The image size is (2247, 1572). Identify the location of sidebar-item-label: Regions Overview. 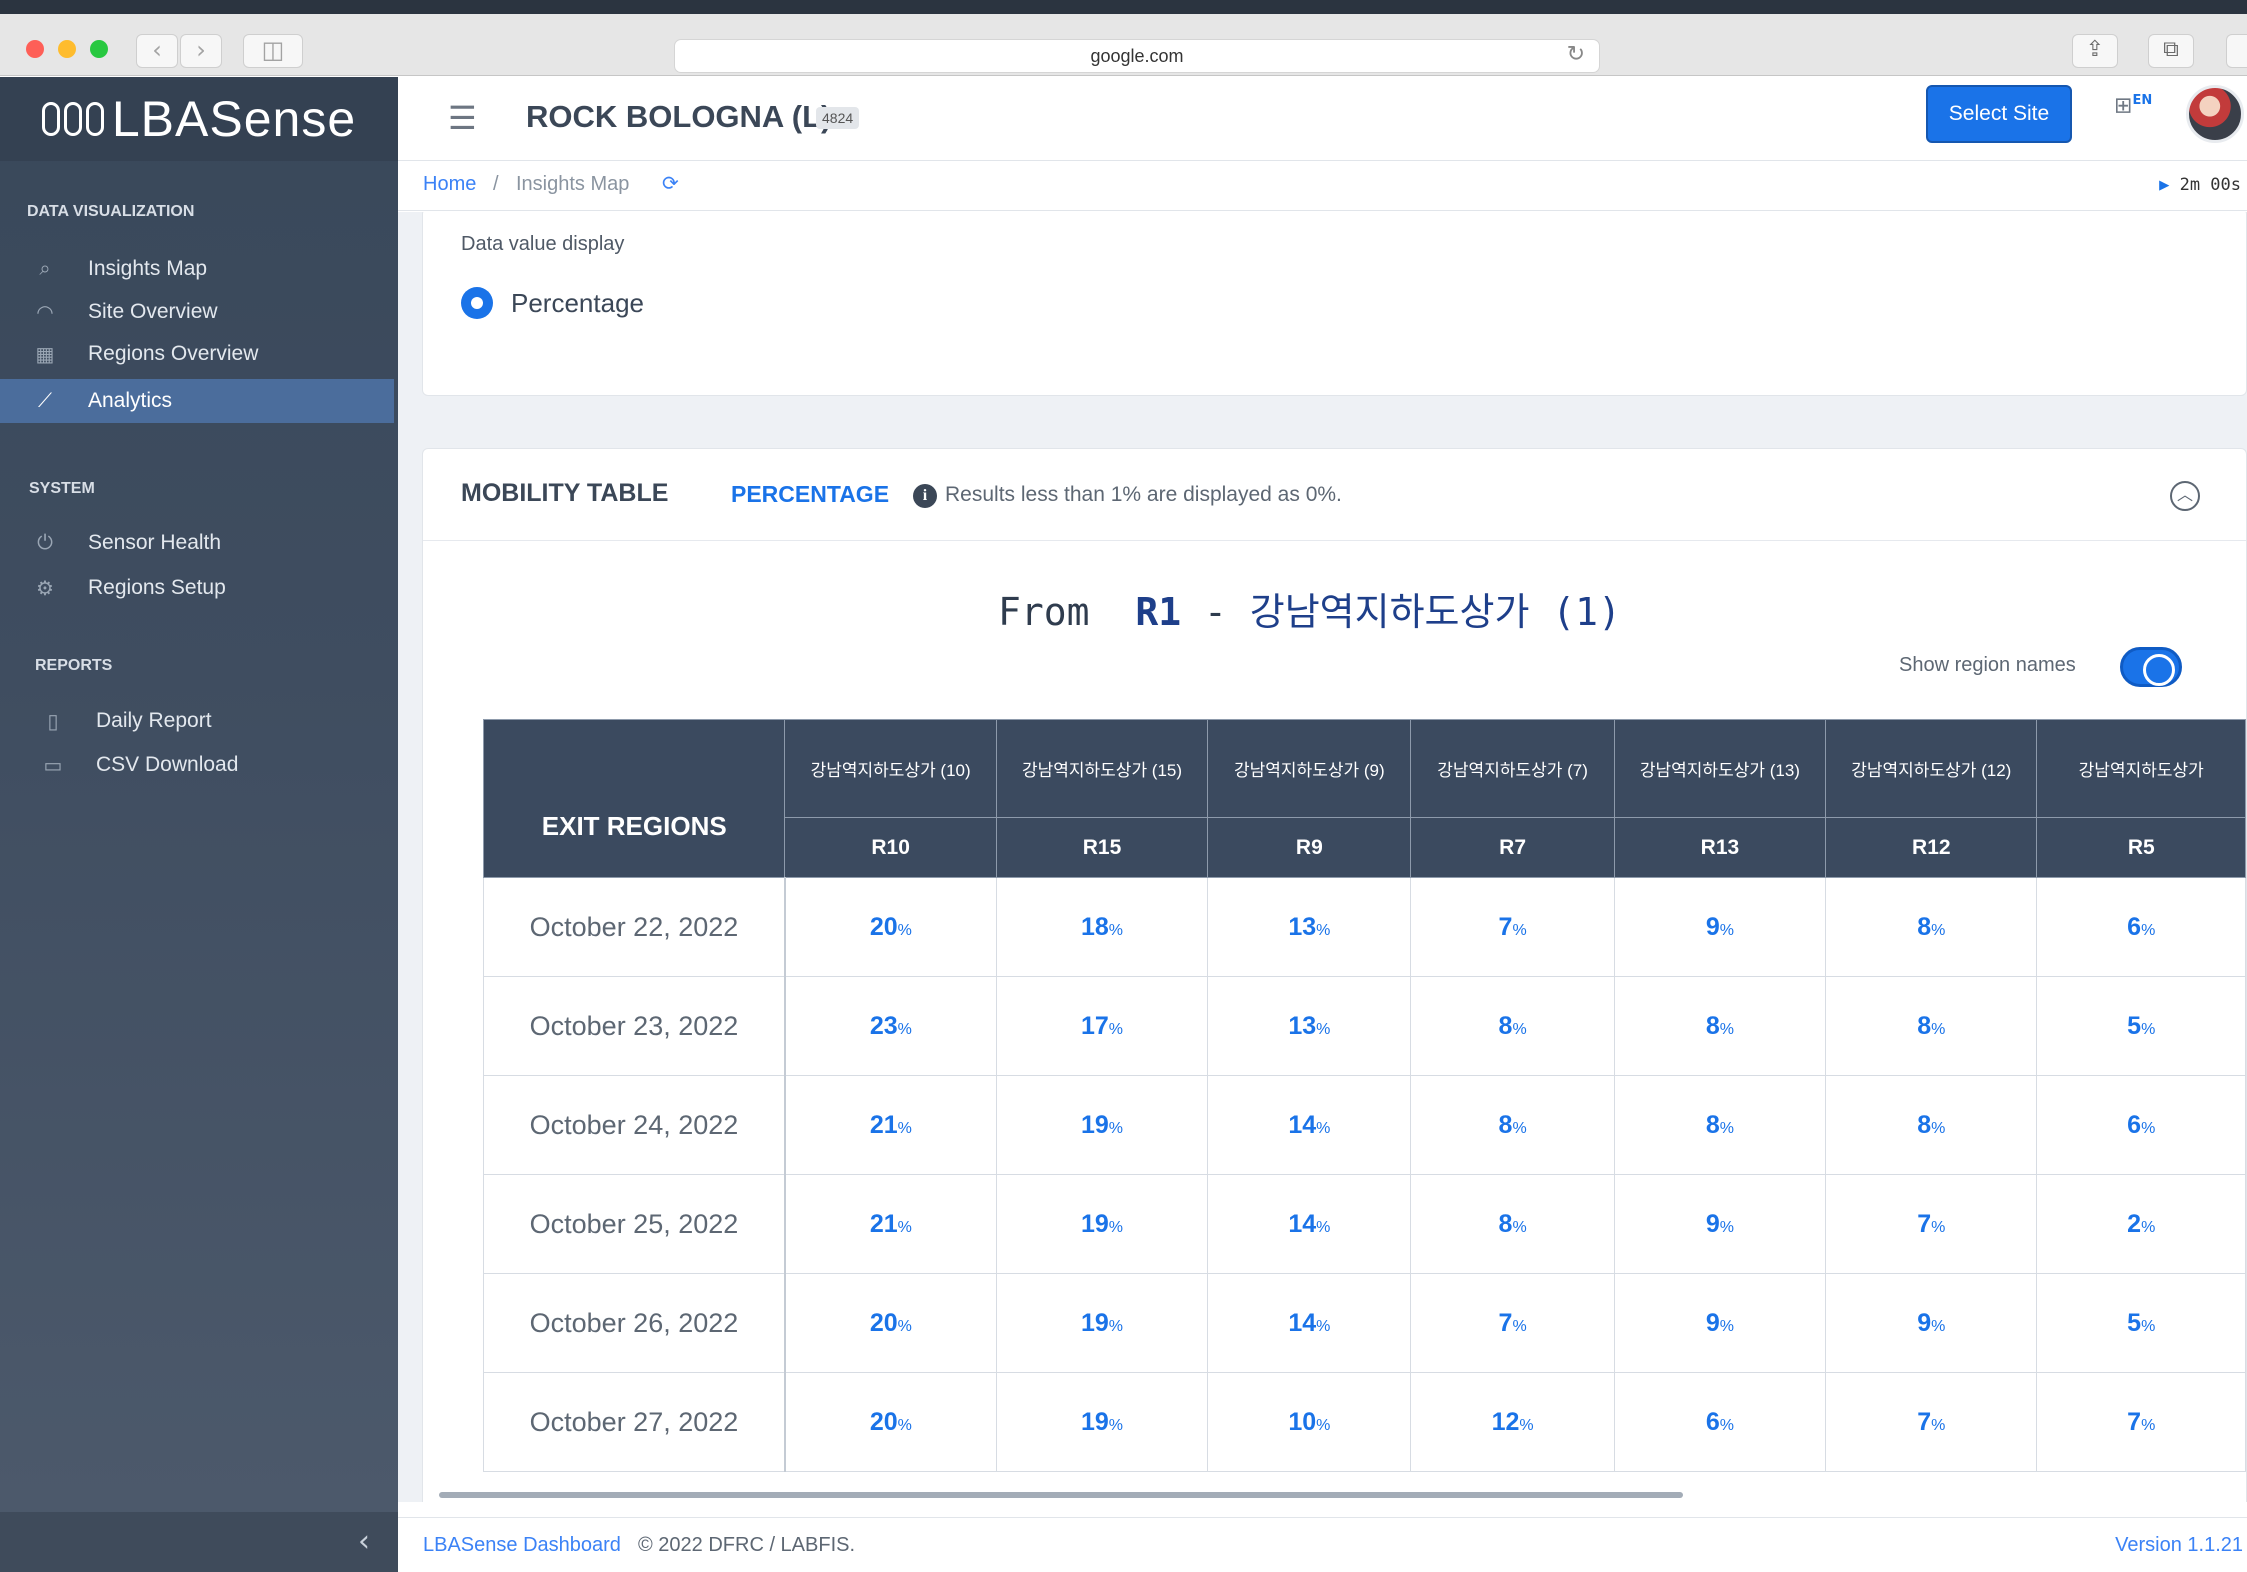
(173, 353).